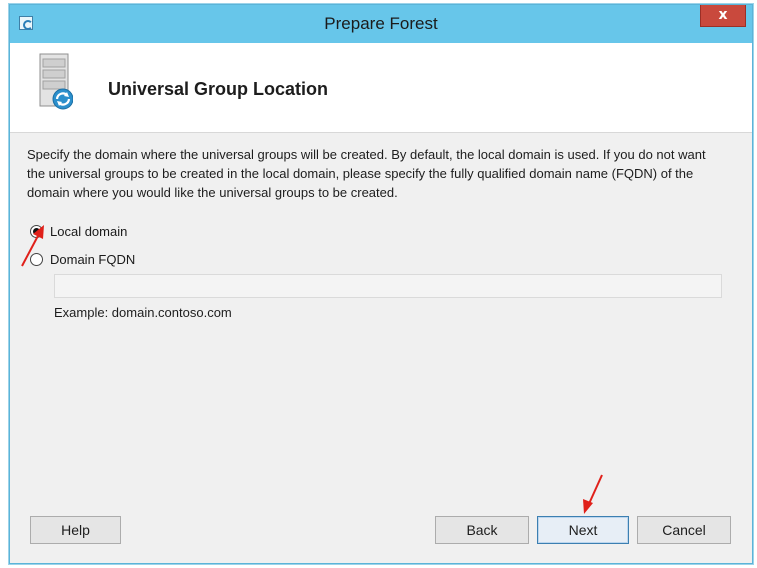  I want to click on close-button: x, so click(723, 16).